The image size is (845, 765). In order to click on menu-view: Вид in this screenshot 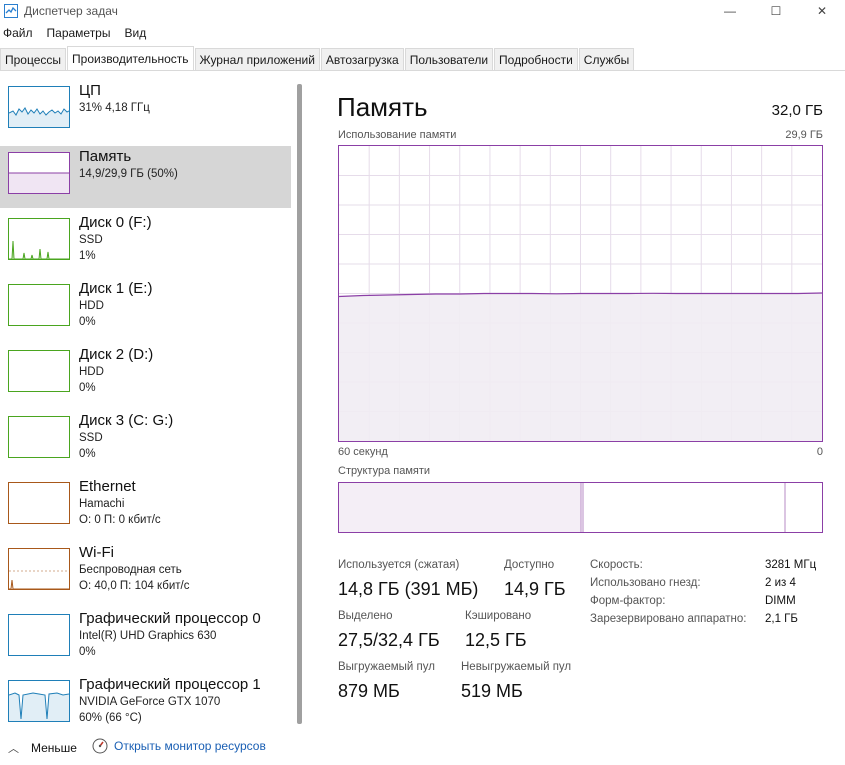, I will do `click(135, 35)`.